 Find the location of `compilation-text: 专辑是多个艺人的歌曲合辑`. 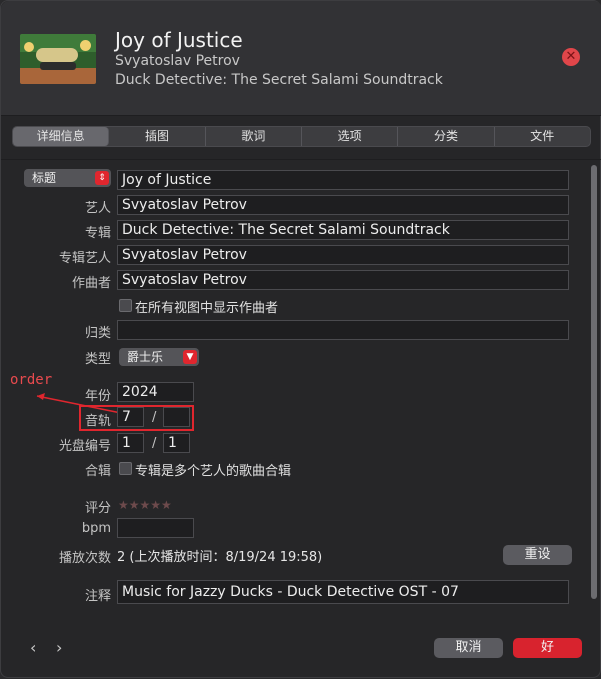

compilation-text: 专辑是多个艺人的歌曲合辑 is located at coordinates (213, 471).